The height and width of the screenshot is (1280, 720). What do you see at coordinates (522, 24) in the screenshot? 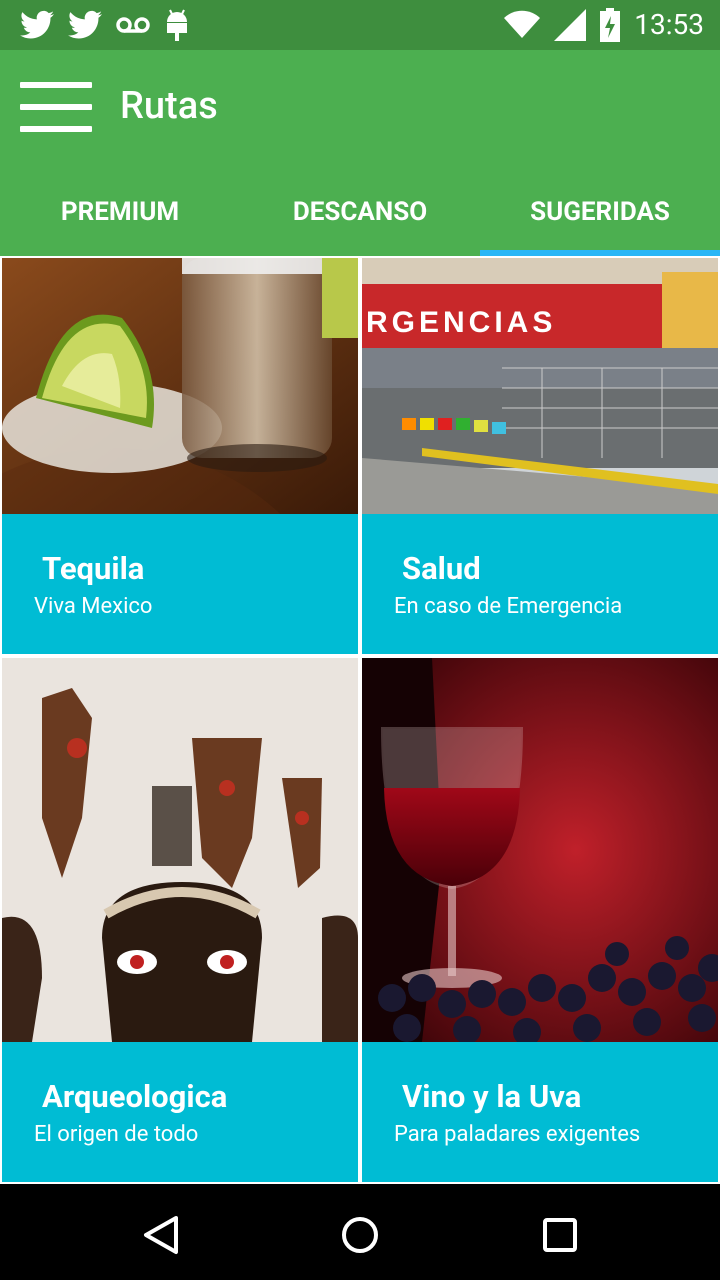
I see `wifi-icon` at bounding box center [522, 24].